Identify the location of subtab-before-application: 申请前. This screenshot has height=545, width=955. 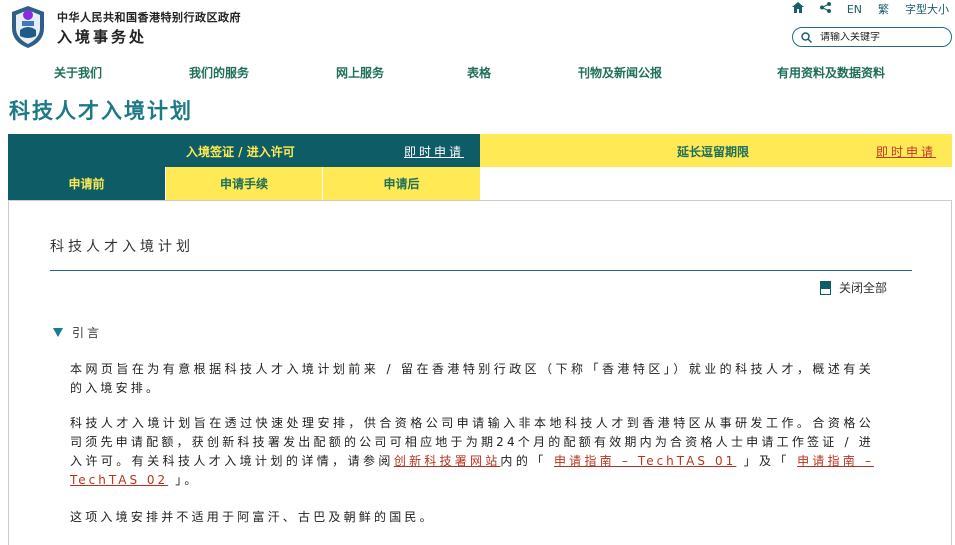
(86, 183).